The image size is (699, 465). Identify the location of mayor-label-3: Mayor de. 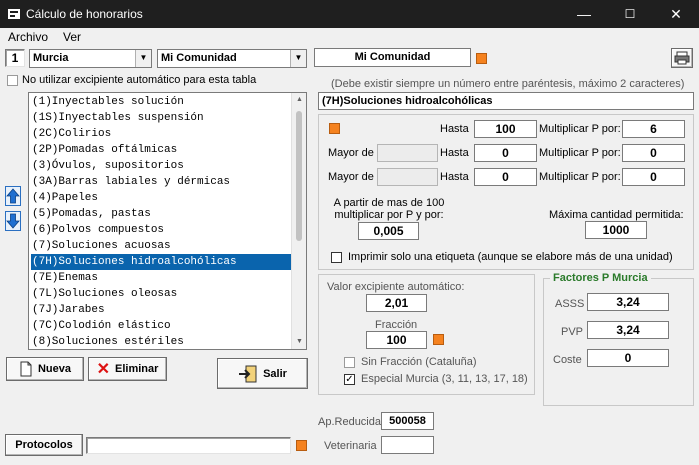
(351, 177).